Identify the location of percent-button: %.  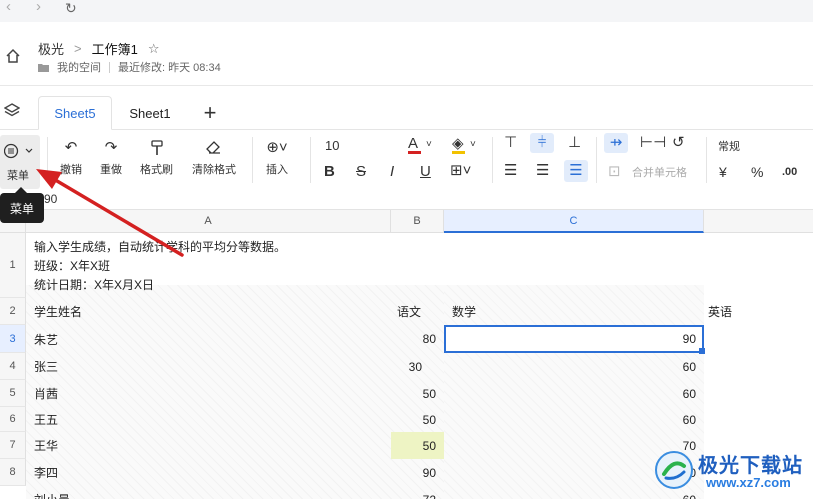
(757, 172).